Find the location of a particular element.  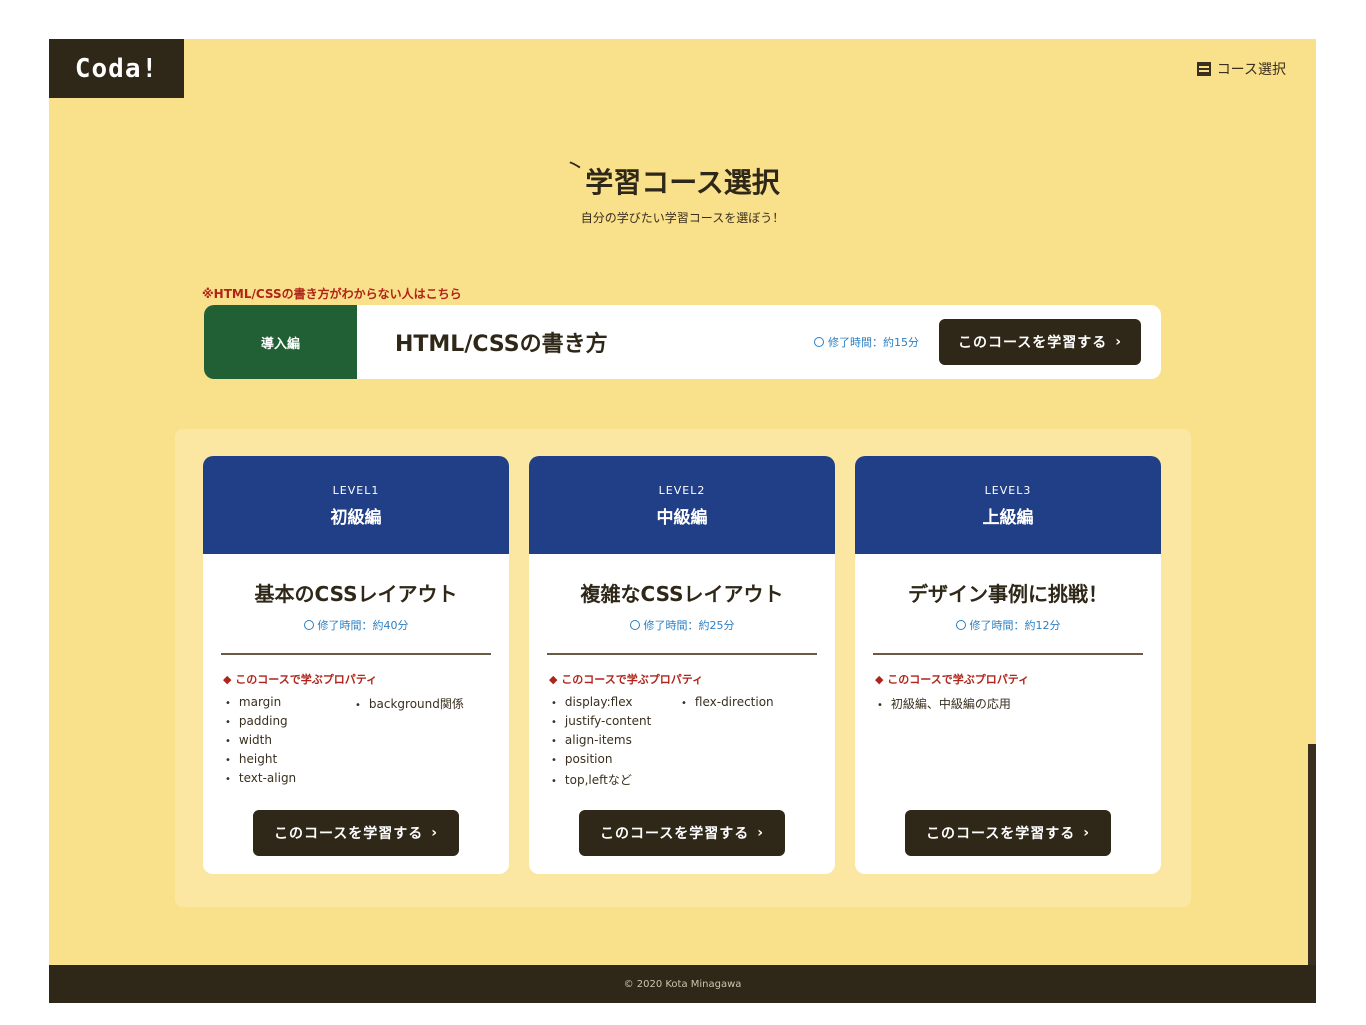

card-time: 修了時間：約12分 is located at coordinates (1008, 625).